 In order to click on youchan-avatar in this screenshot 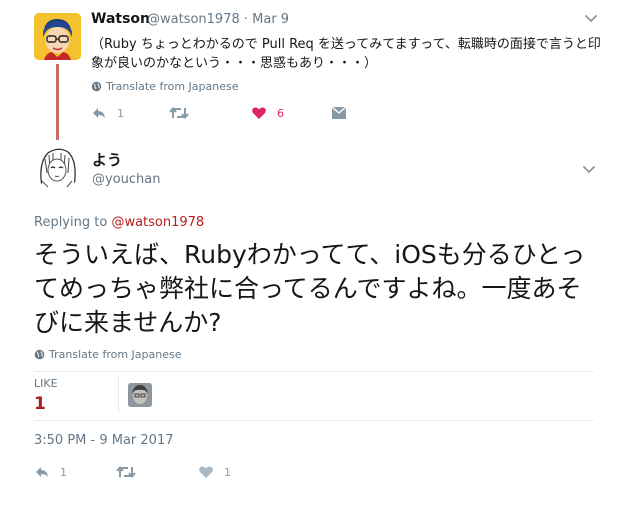, I will do `click(57, 166)`.